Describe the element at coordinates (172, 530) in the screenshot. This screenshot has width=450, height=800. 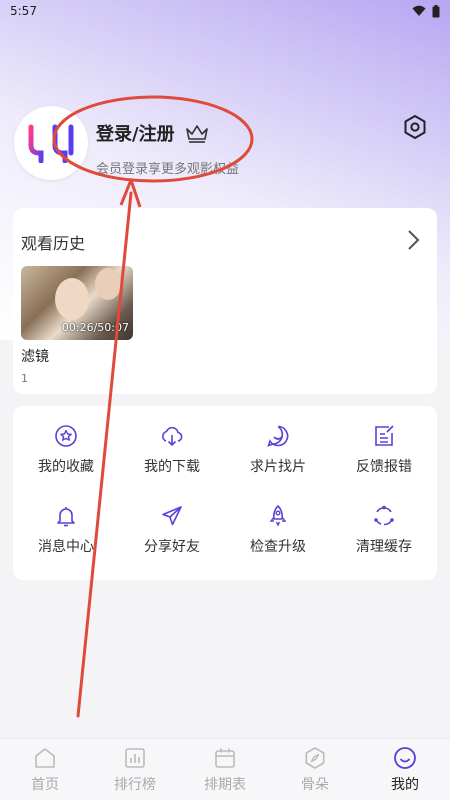
I see `share-friends-button: 分享好友` at that location.